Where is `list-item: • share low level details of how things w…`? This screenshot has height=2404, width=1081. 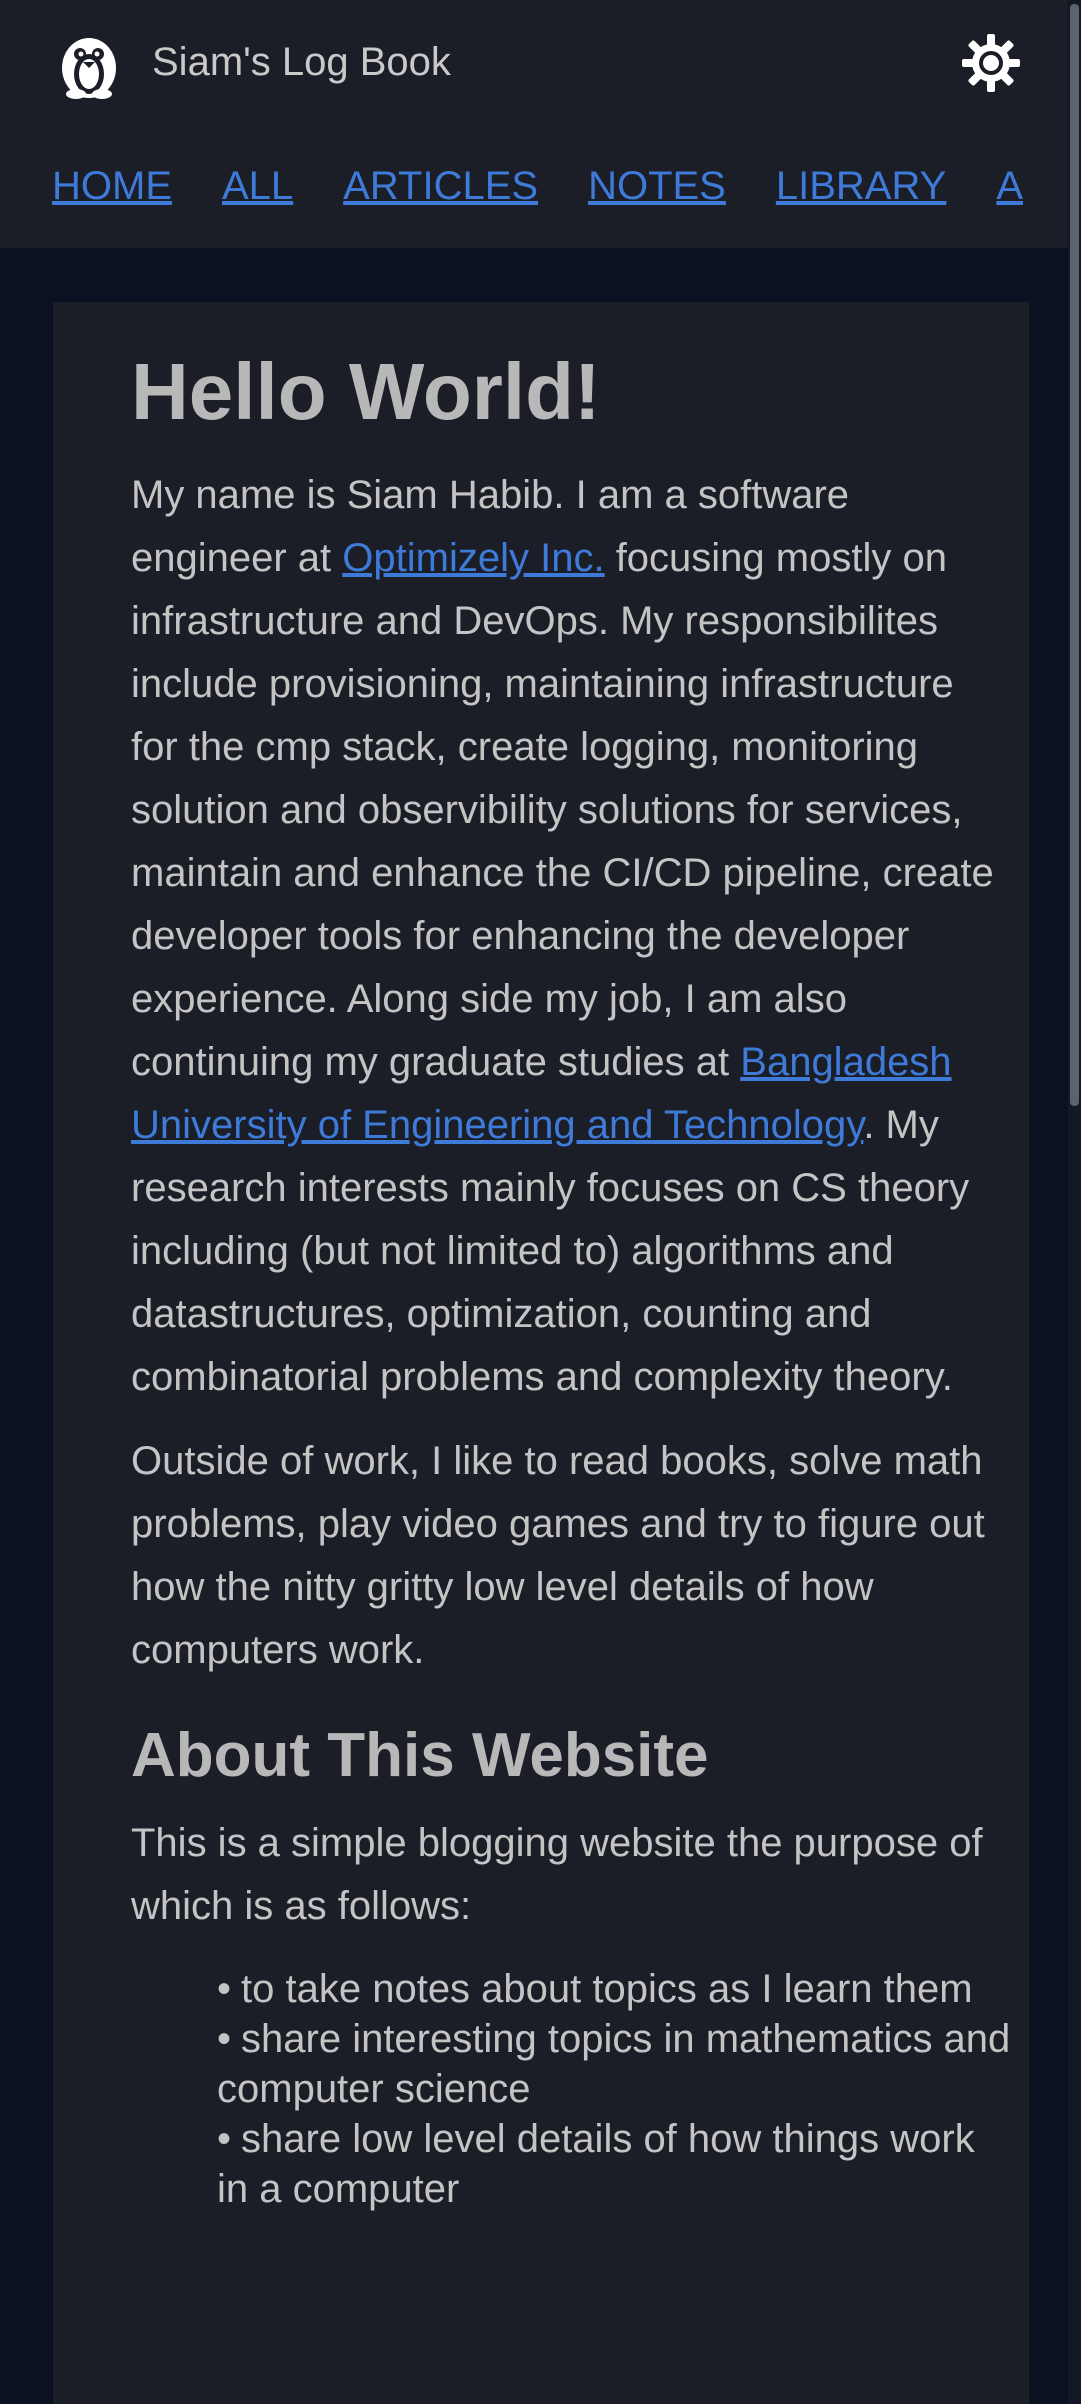 list-item: • share low level details of how things w… is located at coordinates (614, 2164).